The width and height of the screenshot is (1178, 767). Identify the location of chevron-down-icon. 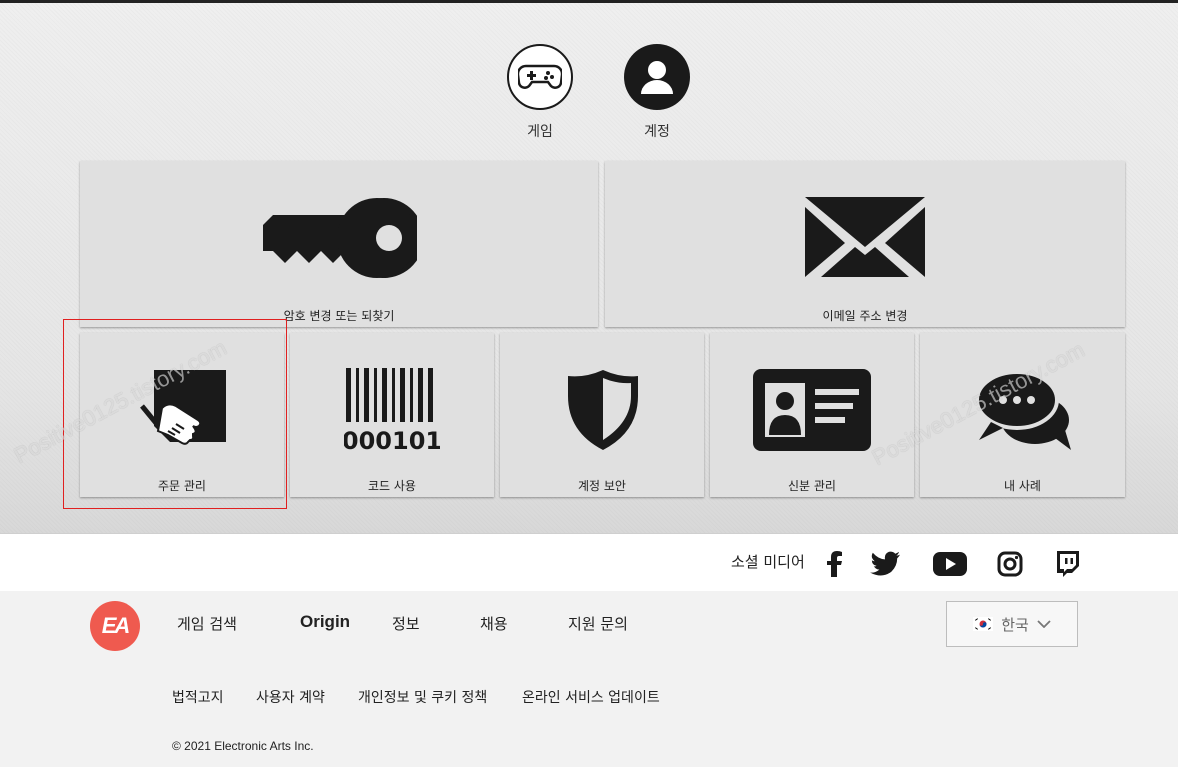
(1044, 624).